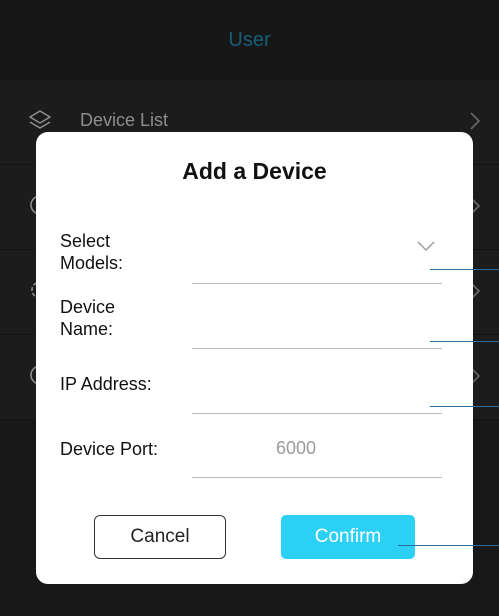 The height and width of the screenshot is (616, 499). What do you see at coordinates (92, 252) in the screenshot?
I see `select-models-label: Select Models:` at bounding box center [92, 252].